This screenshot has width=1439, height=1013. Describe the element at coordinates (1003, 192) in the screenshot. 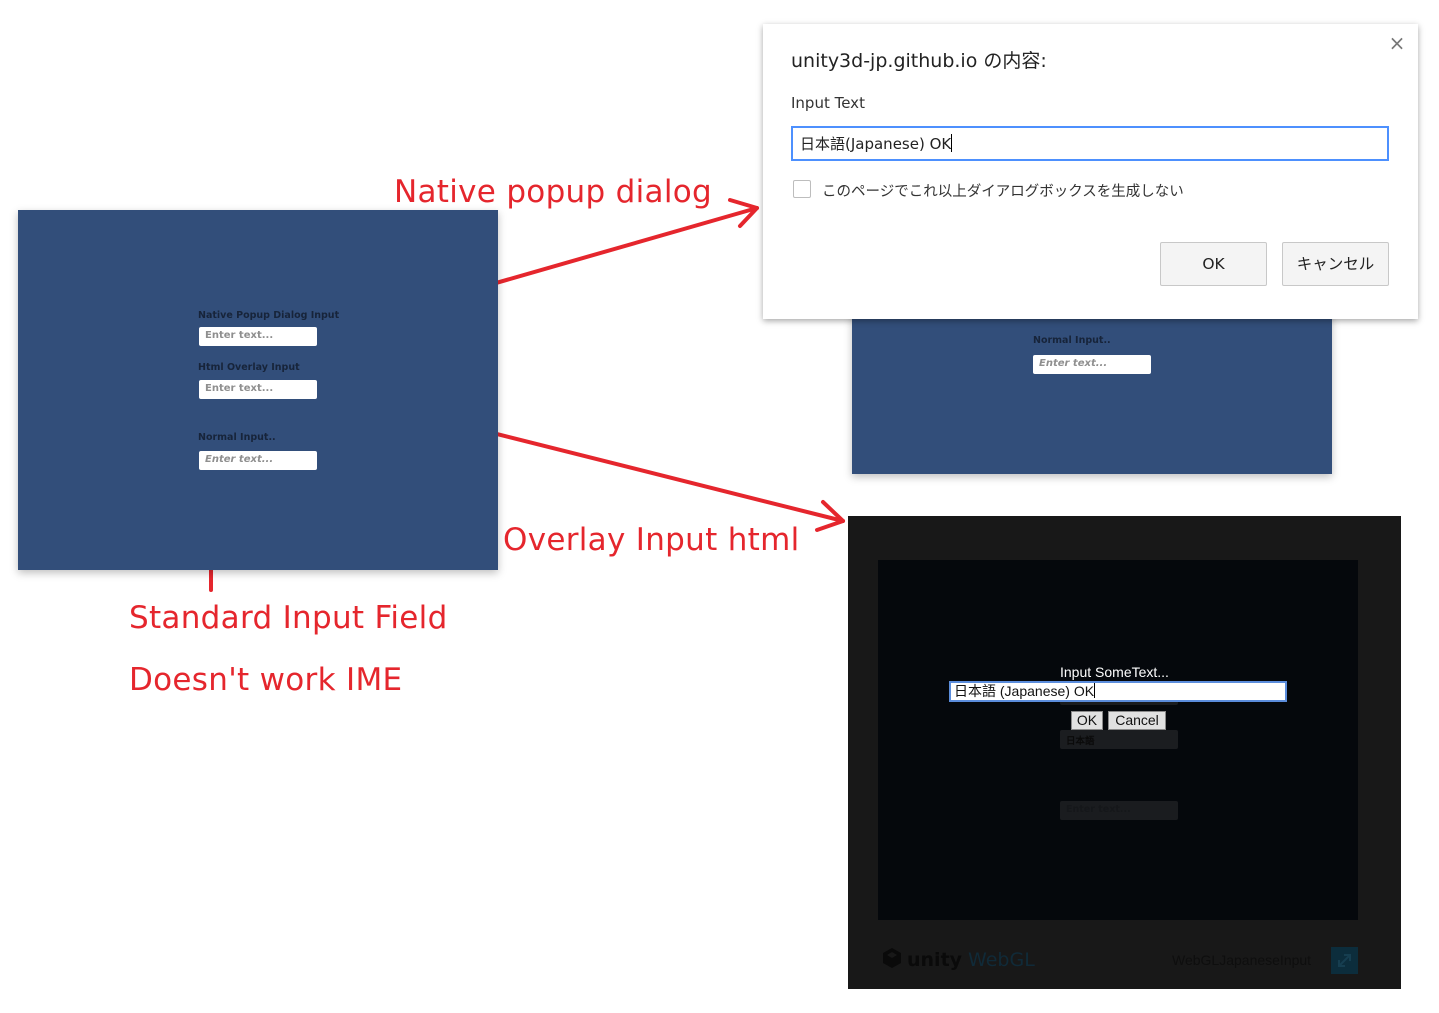

I see `suppress-dialogs-label: このページでこれ以上ダイアログボックスを生成しない` at that location.